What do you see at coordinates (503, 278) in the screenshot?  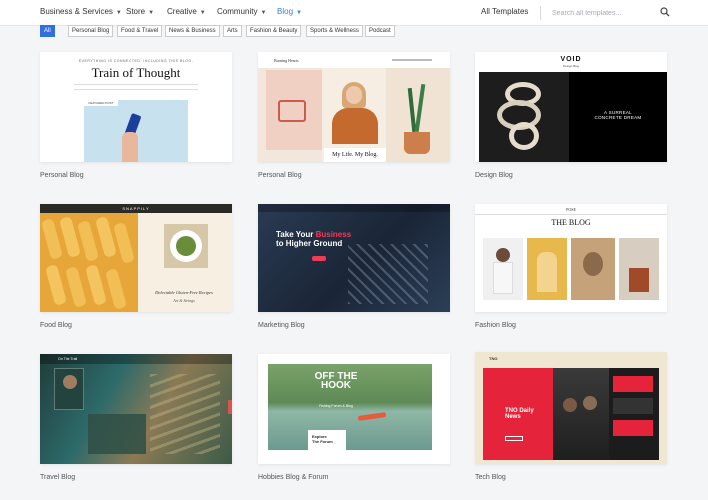 I see `outfit-shape` at bounding box center [503, 278].